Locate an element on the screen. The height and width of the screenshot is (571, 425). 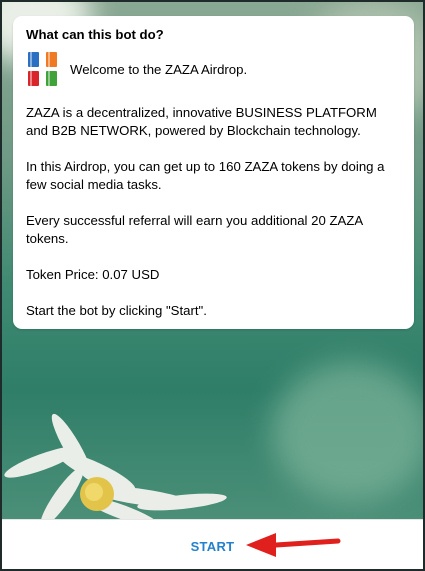
card-title: What can this bot do? is located at coordinates (95, 34).